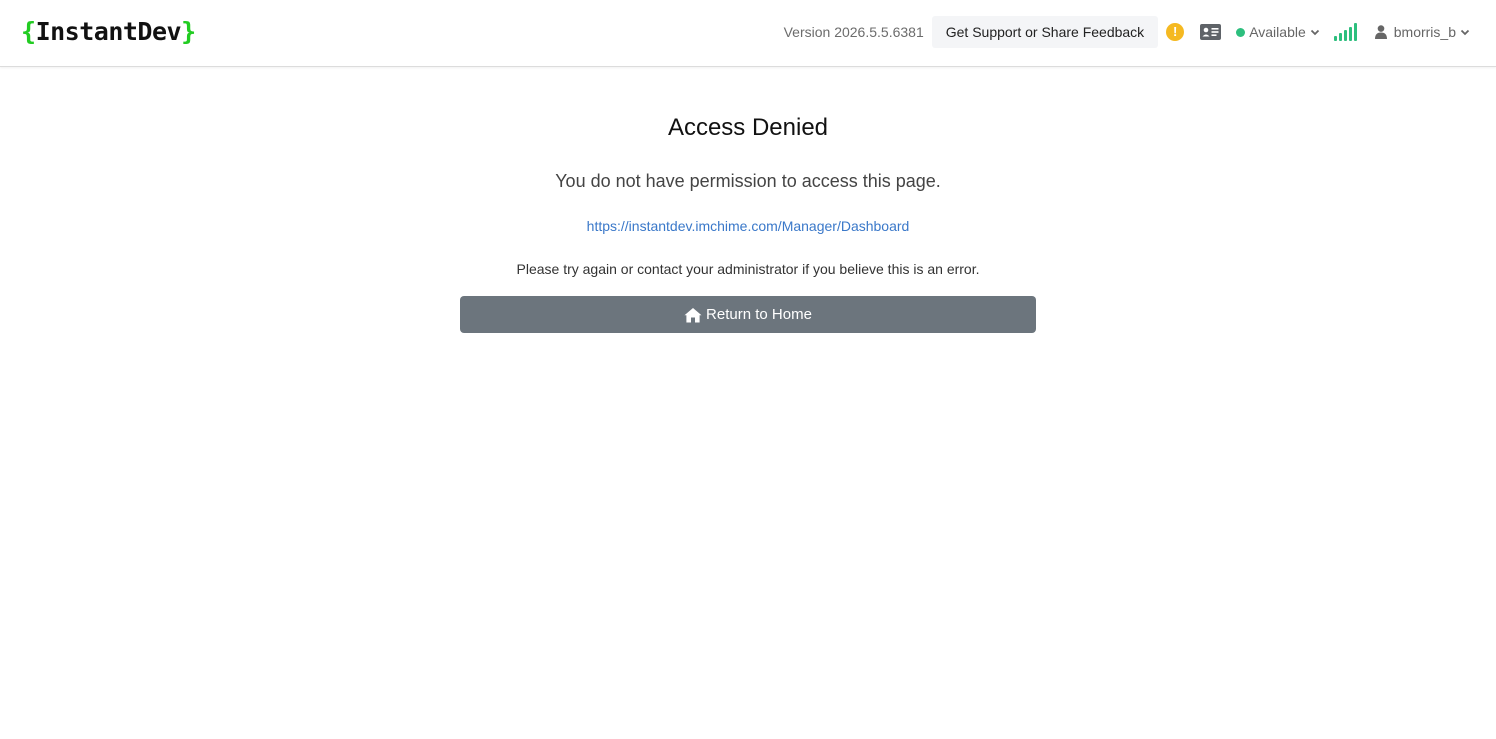 This screenshot has height=739, width=1496. What do you see at coordinates (748, 127) in the screenshot?
I see `page-title: Access Denied` at bounding box center [748, 127].